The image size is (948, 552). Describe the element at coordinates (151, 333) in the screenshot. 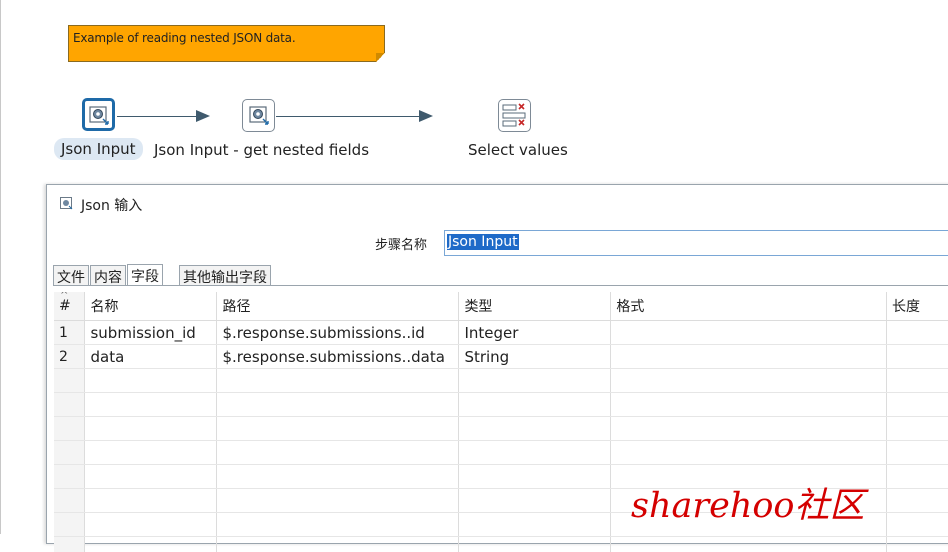

I see `cell-name: submission_id` at that location.